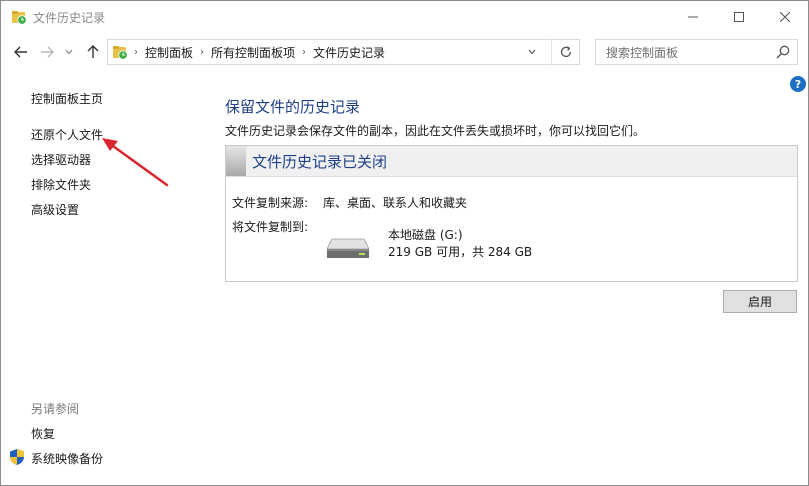 The height and width of the screenshot is (486, 809). I want to click on arrow-up-icon, so click(93, 51).